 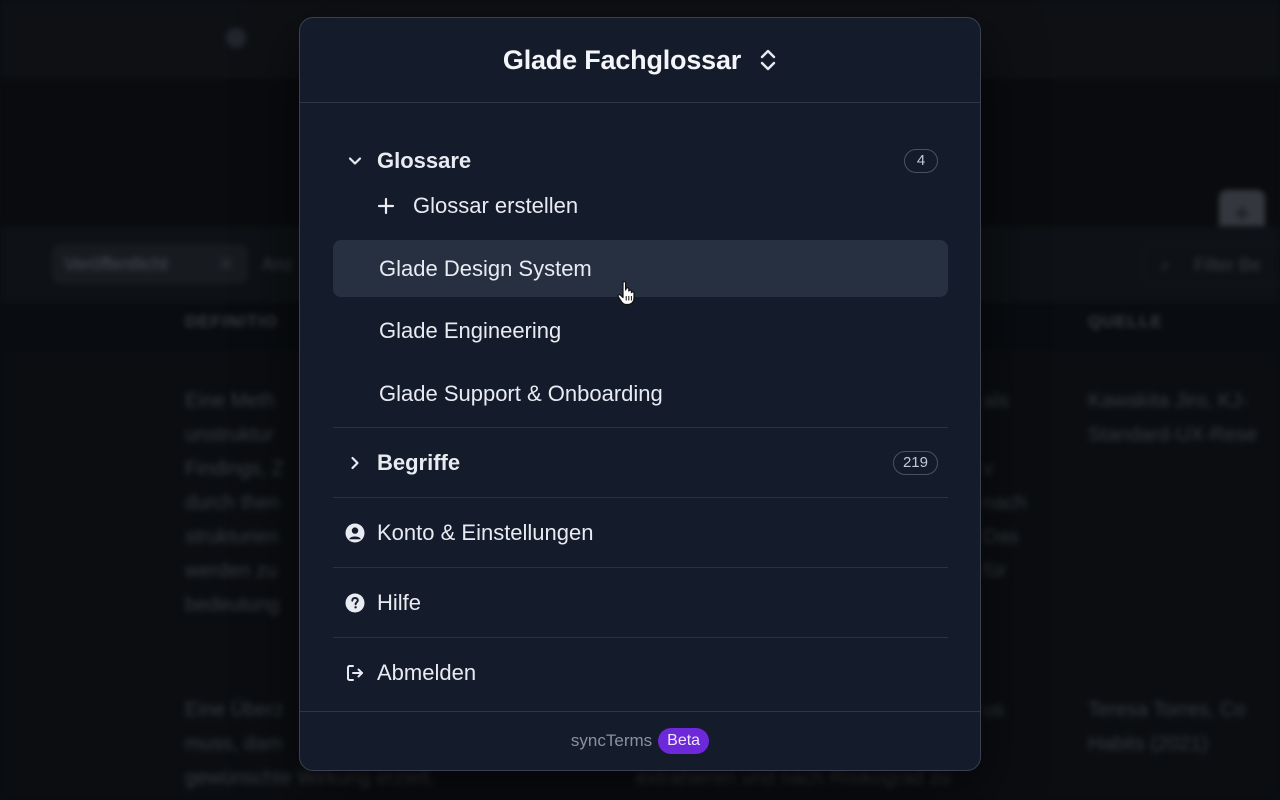 I want to click on app-name: syncTerms, so click(x=611, y=740).